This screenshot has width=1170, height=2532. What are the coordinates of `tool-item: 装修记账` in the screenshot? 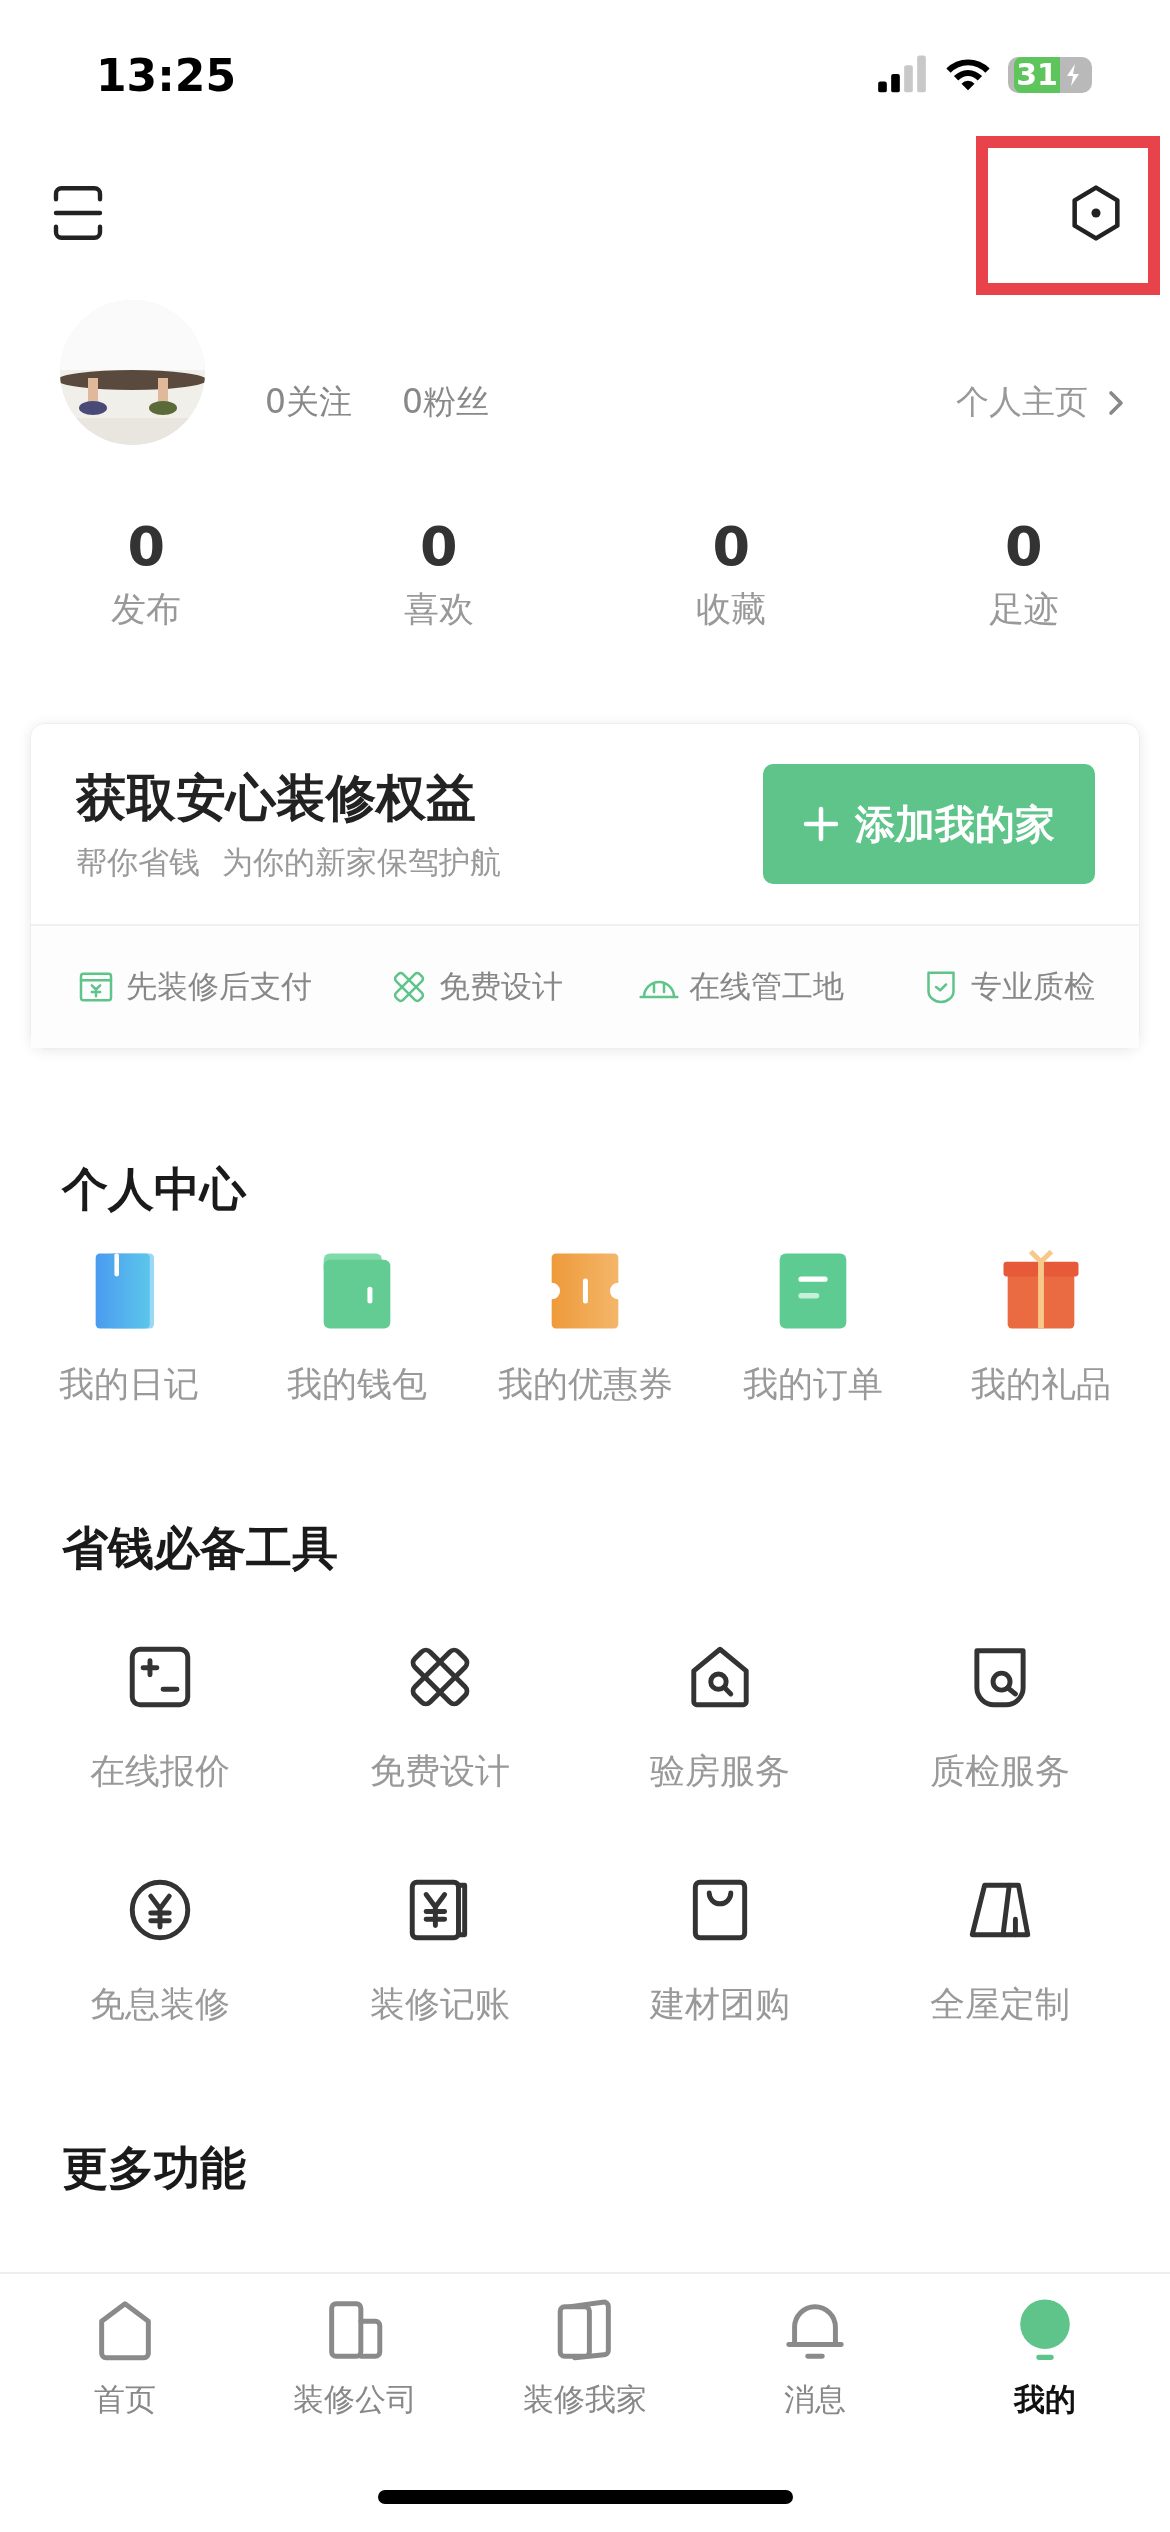 It's located at (440, 1950).